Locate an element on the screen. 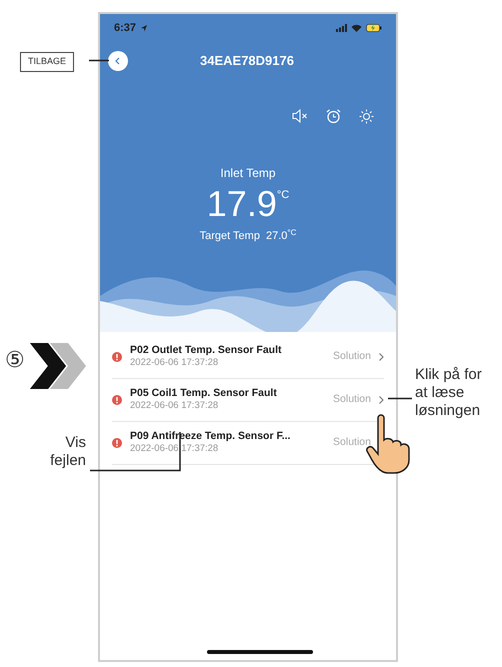 The height and width of the screenshot is (667, 502). alarm-clock-icon is located at coordinates (333, 116).